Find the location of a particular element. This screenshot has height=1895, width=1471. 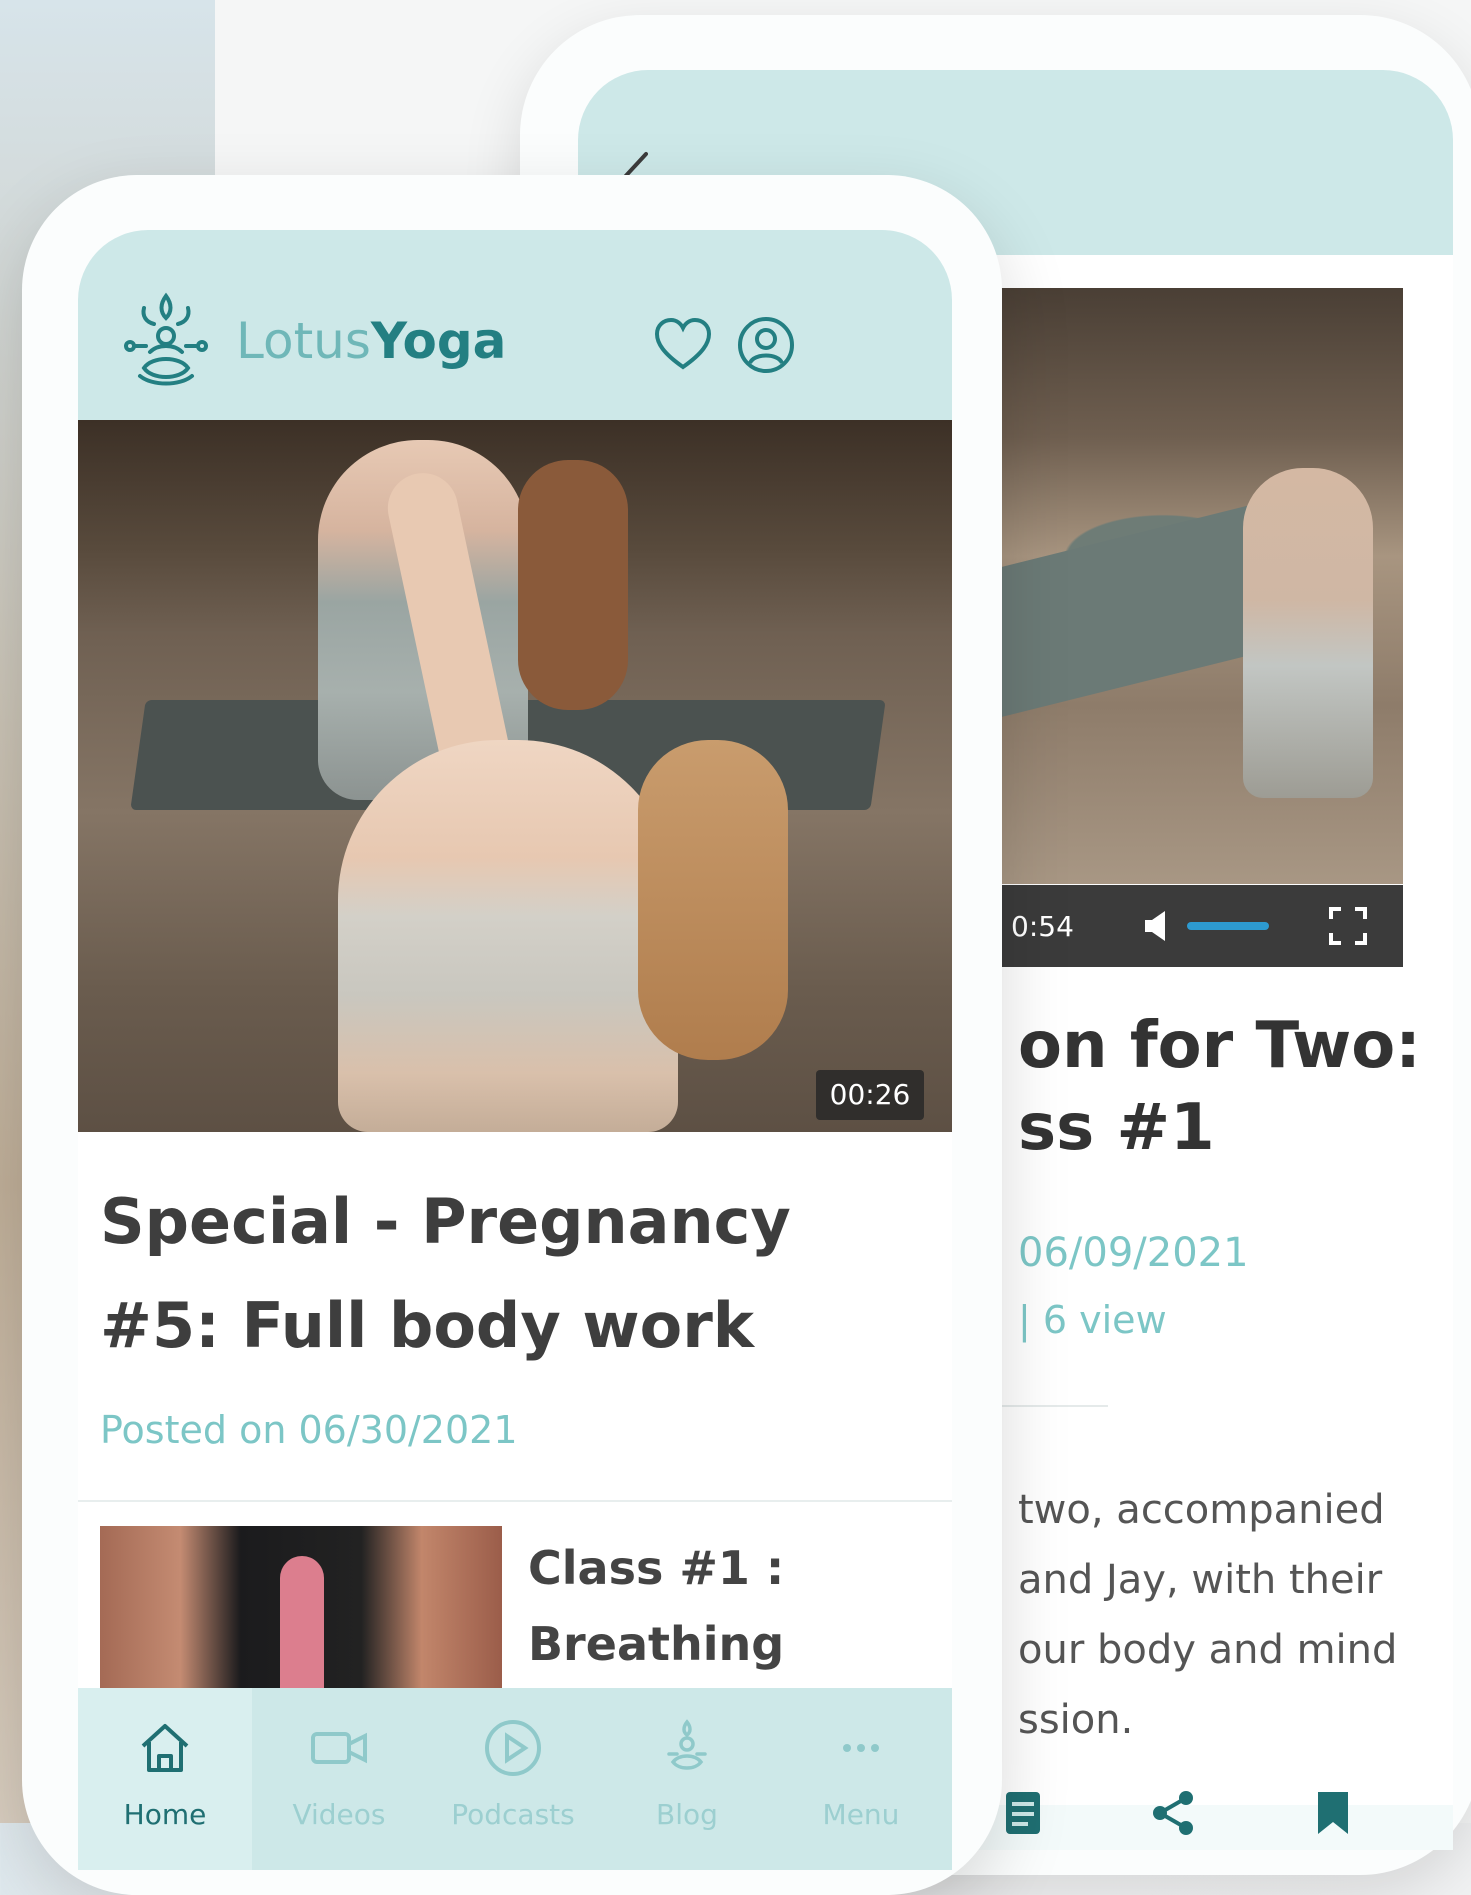

logo-text-lotus: Lotus is located at coordinates (303, 341).